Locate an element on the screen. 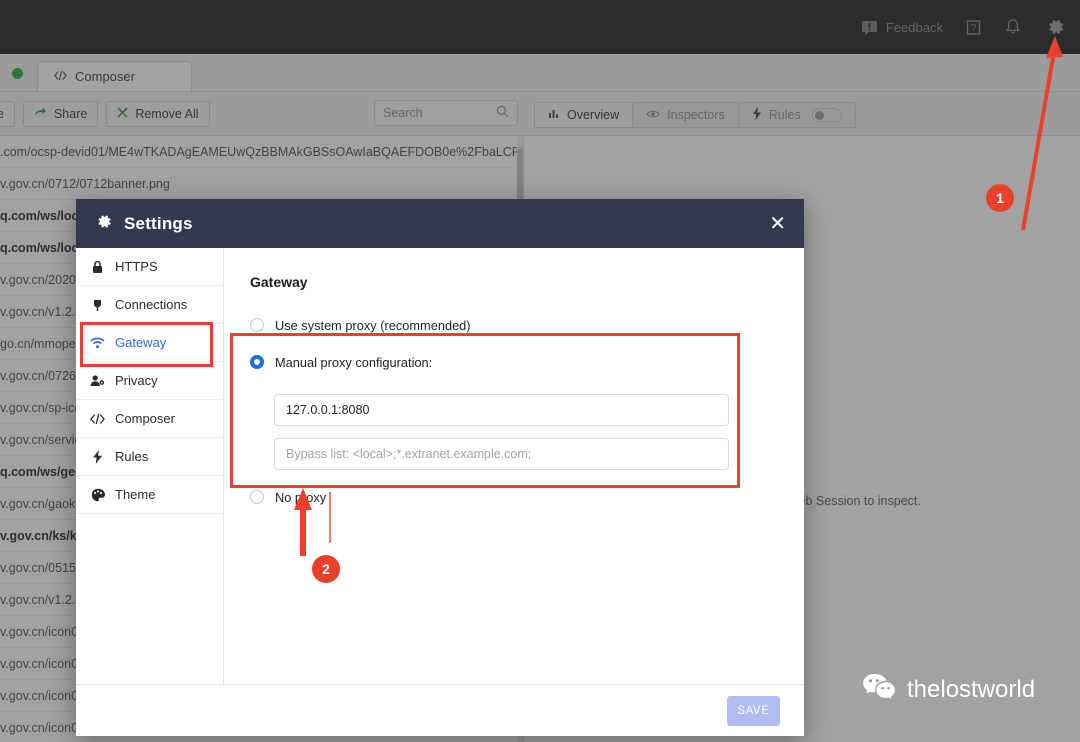  radio-manual-proxy is located at coordinates (257, 362).